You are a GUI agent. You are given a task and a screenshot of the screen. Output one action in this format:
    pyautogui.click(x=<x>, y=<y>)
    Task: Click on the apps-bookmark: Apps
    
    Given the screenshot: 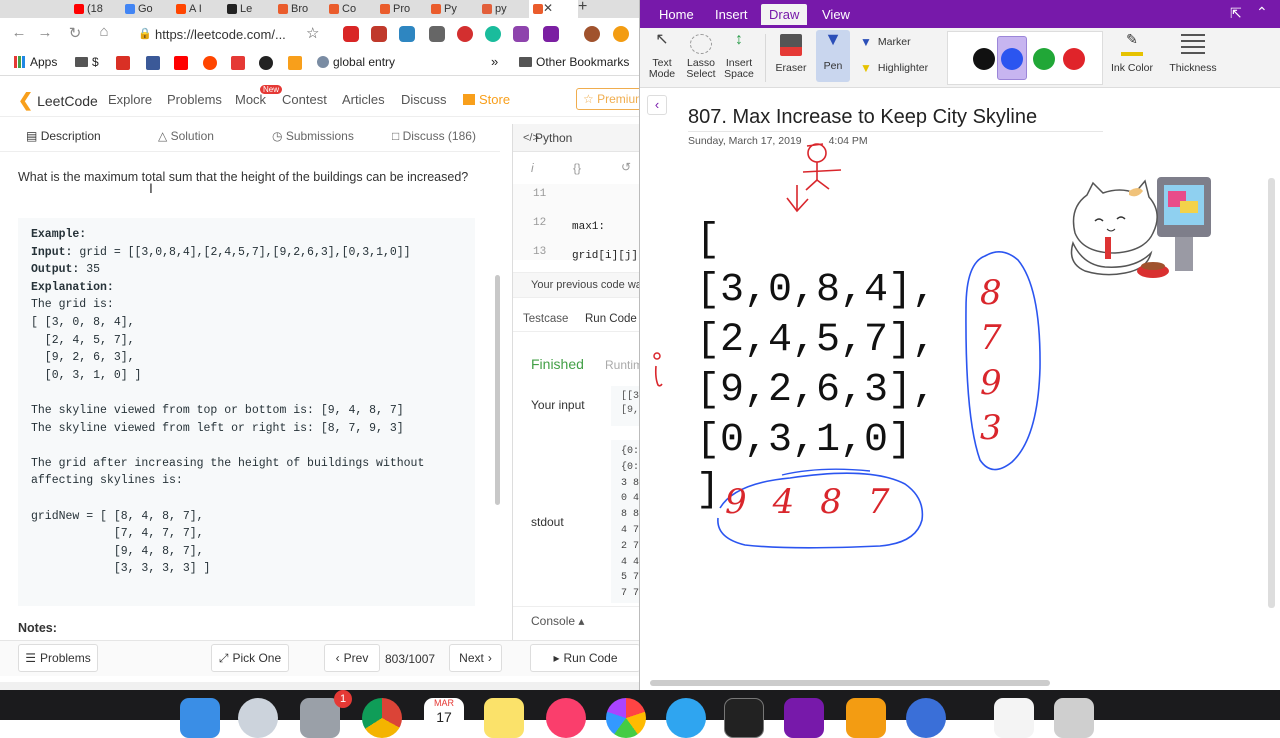 What is the action you would take?
    pyautogui.click(x=35, y=62)
    